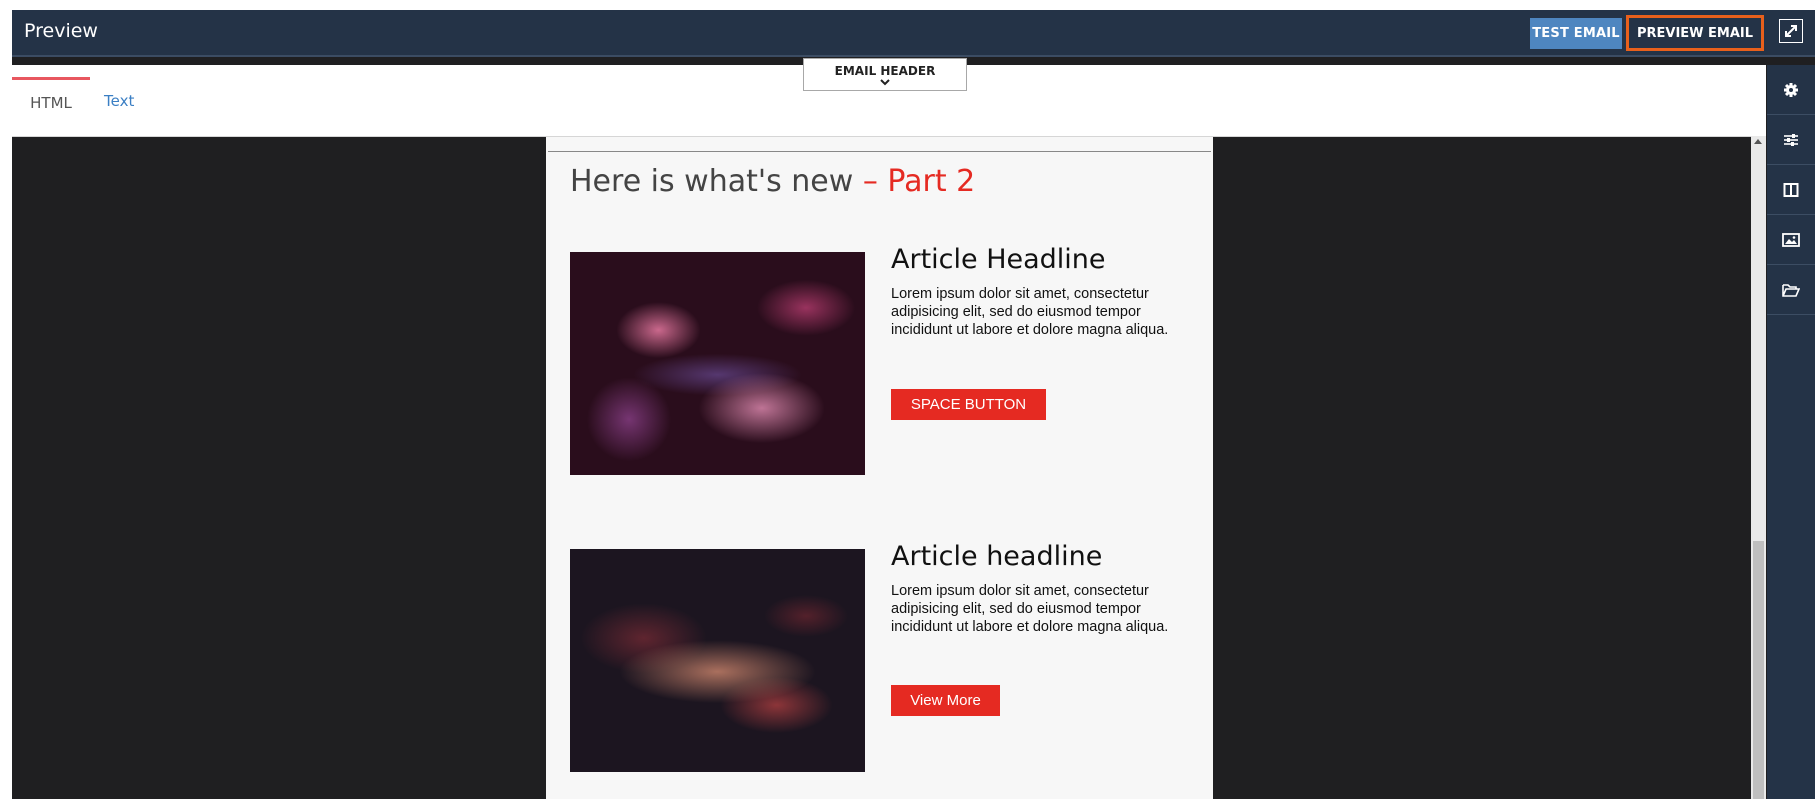 This screenshot has width=1817, height=799. I want to click on scroll-up-icon, so click(1758, 141).